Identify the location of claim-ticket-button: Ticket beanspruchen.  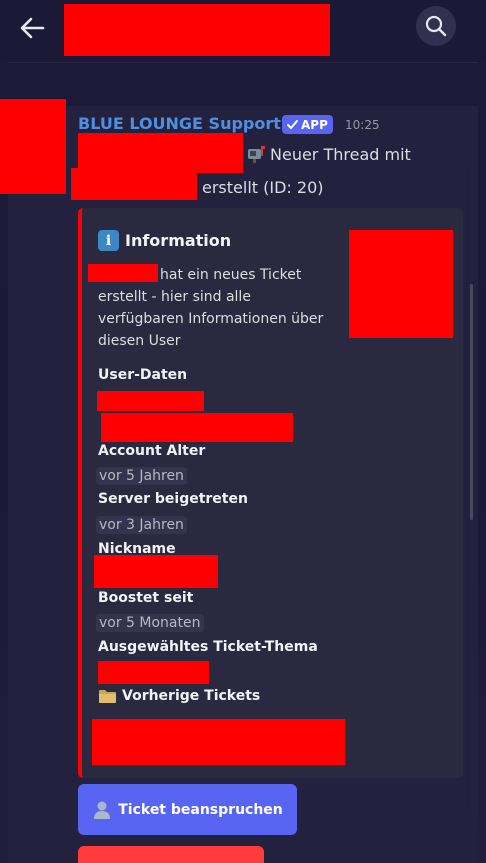
(187, 809).